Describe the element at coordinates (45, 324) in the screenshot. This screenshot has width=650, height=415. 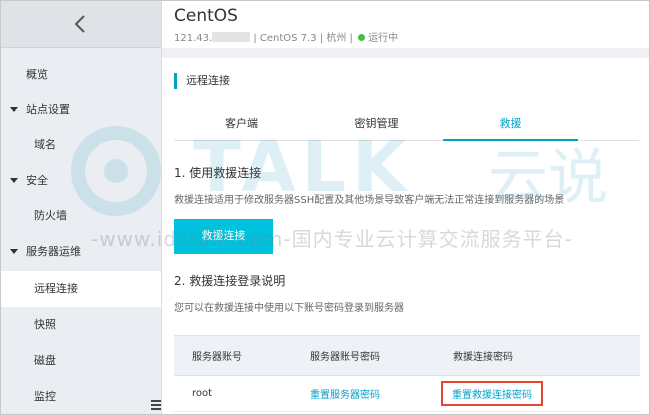
I see `sidebar-item-label: 快照` at that location.